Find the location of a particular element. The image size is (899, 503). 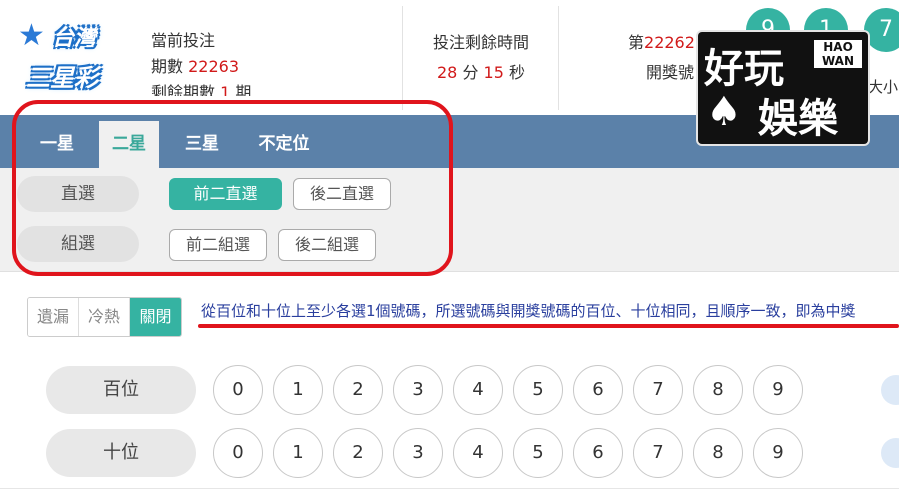

watermark-text-bottom: 娛樂 is located at coordinates (798, 119).